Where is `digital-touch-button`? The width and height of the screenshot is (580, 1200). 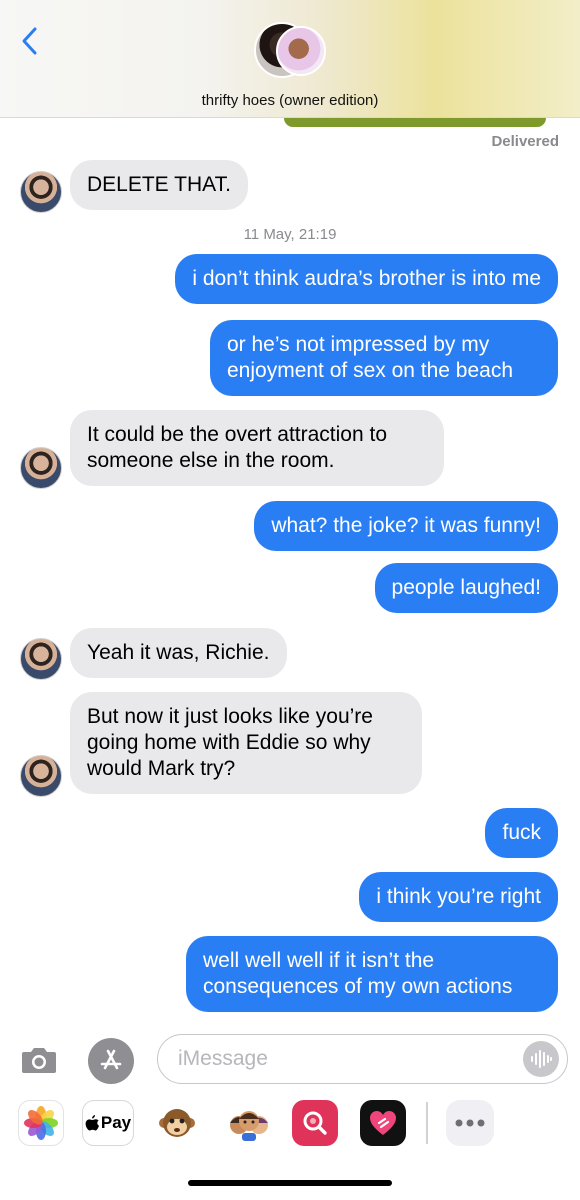 digital-touch-button is located at coordinates (383, 1123).